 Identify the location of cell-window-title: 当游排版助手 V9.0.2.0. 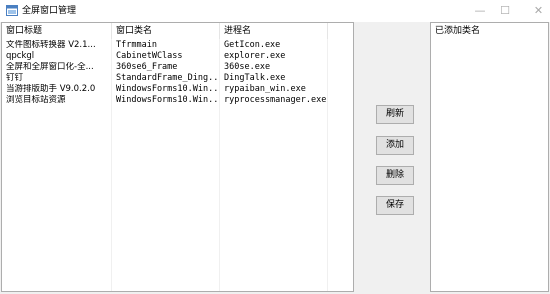
(51, 89).